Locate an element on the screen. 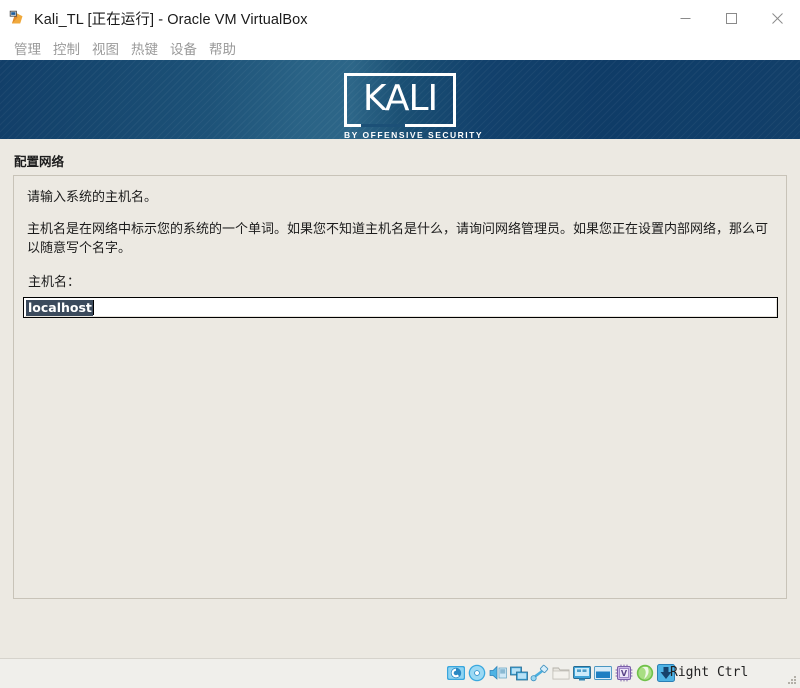  window-title: Kali_TL [正在运行] - Oracle VM VirtualBox is located at coordinates (171, 19).